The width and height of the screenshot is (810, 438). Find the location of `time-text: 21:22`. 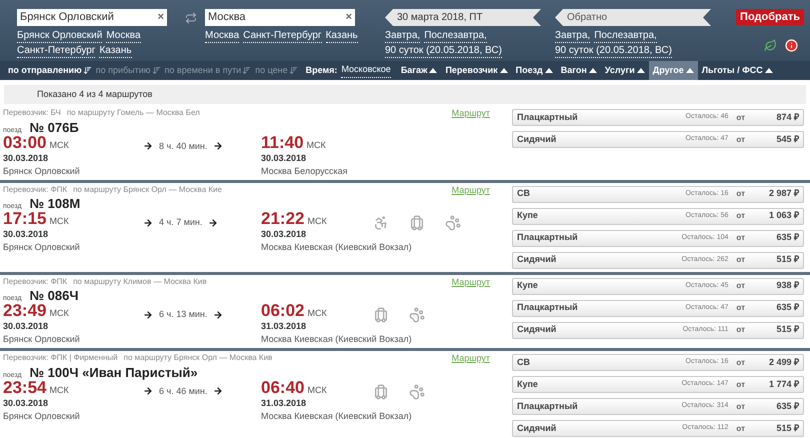

time-text: 21:22 is located at coordinates (282, 219).